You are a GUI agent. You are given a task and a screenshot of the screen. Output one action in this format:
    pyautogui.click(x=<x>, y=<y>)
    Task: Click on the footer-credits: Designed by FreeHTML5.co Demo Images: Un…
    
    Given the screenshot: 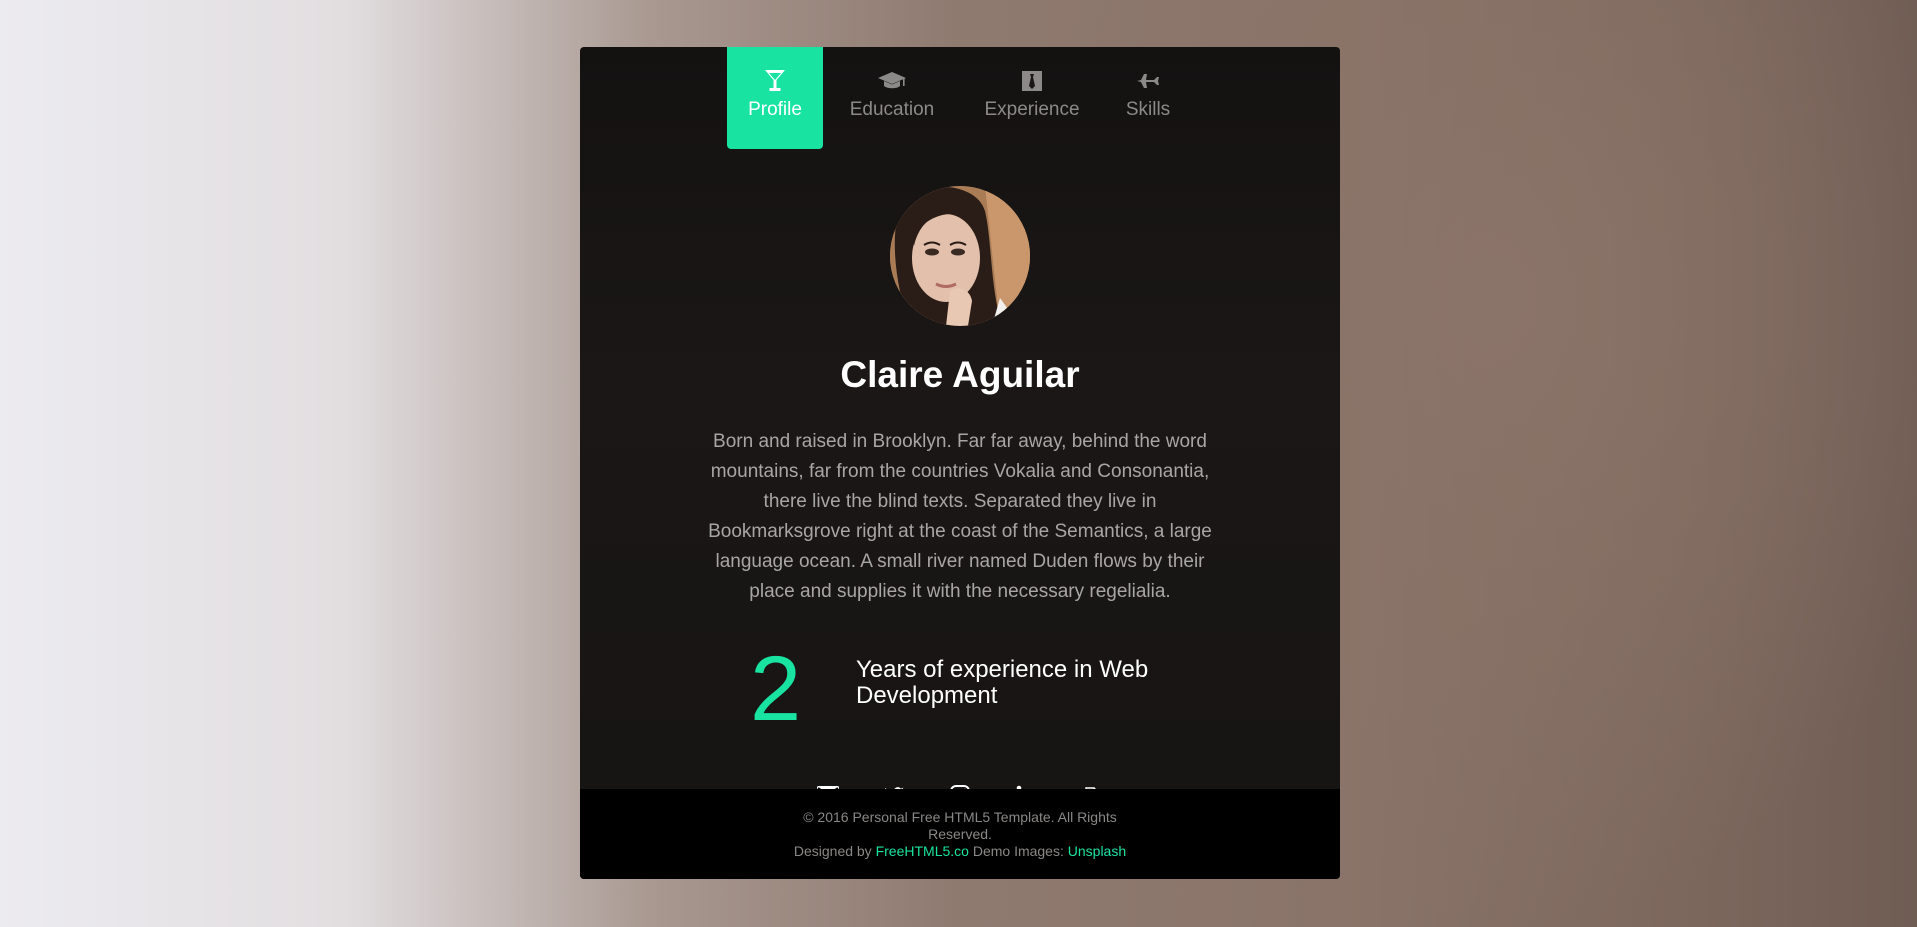 What is the action you would take?
    pyautogui.click(x=960, y=851)
    